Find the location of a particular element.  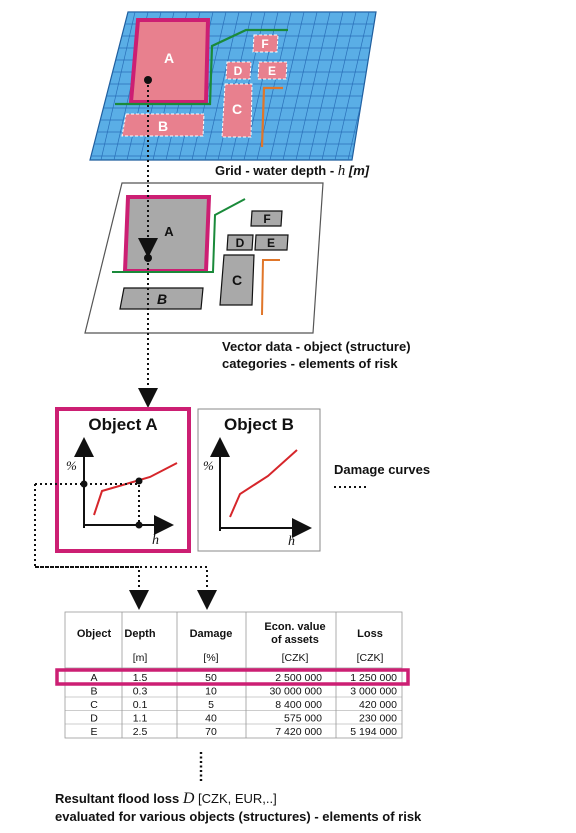

table-cell-value: 2 500 000 is located at coordinates (298, 678).